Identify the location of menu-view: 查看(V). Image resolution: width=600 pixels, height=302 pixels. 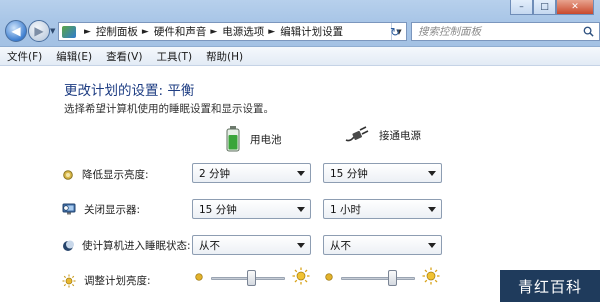
(124, 56).